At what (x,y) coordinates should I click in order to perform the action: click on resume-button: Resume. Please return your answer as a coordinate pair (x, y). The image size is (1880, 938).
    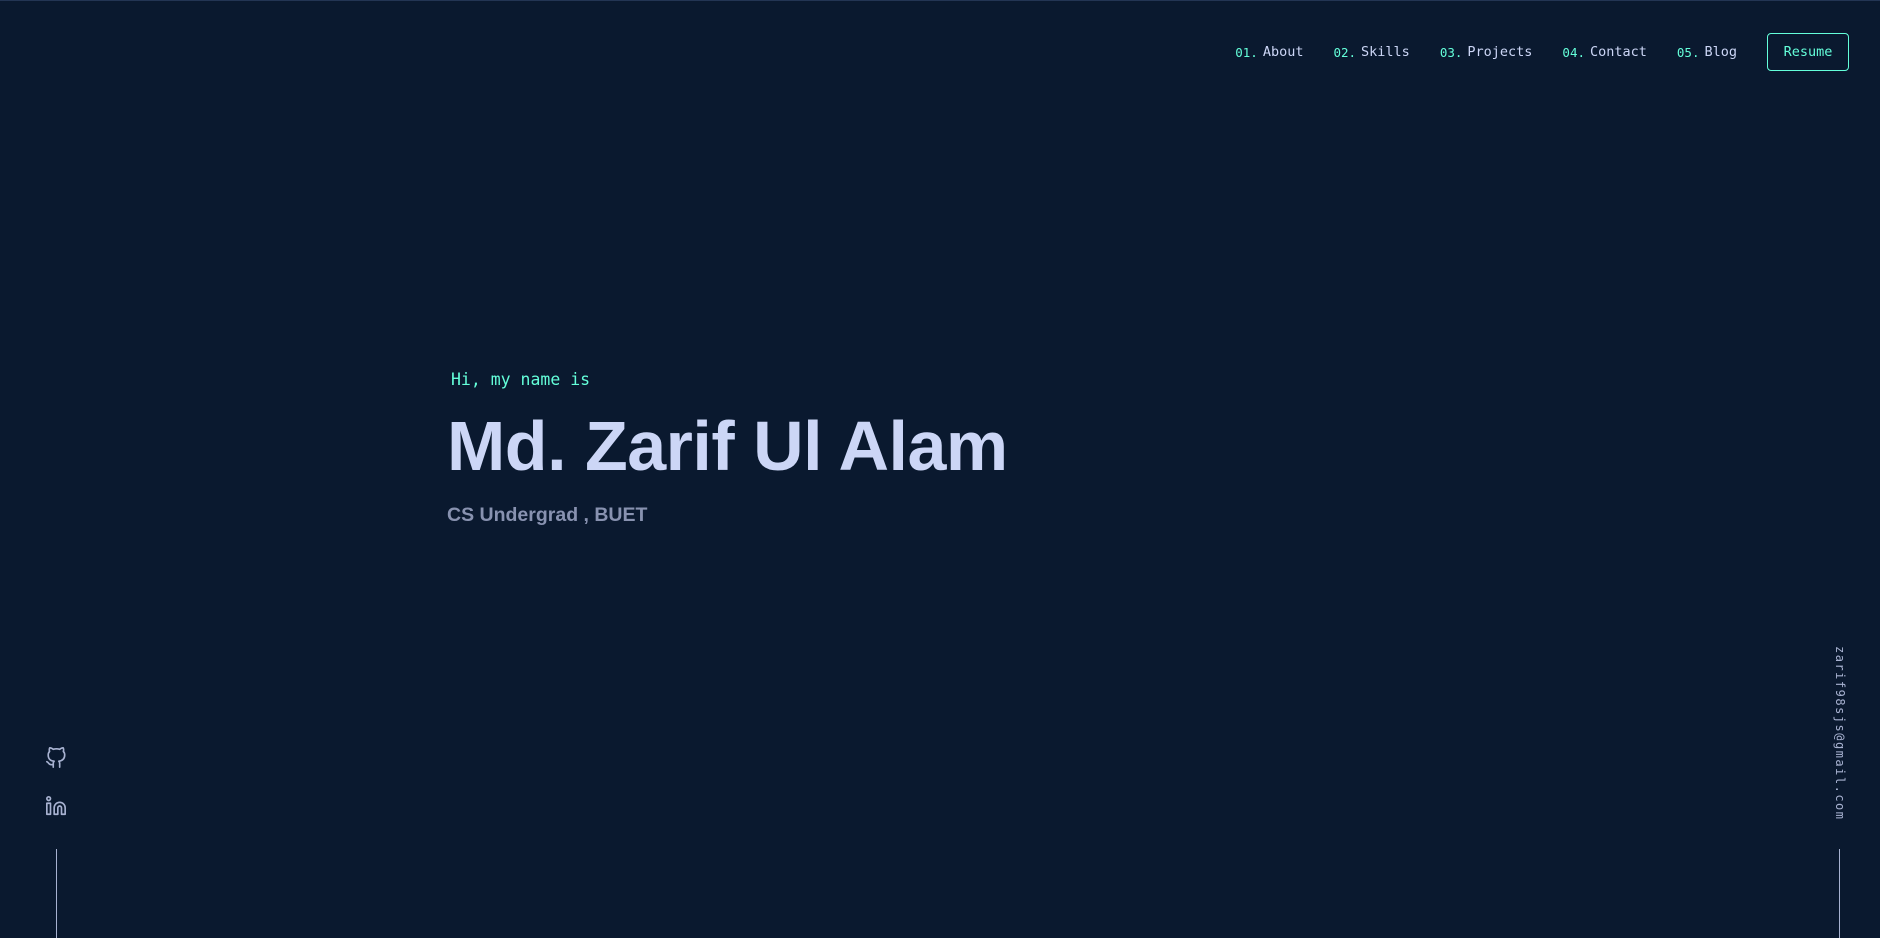
    Looking at the image, I should click on (1808, 52).